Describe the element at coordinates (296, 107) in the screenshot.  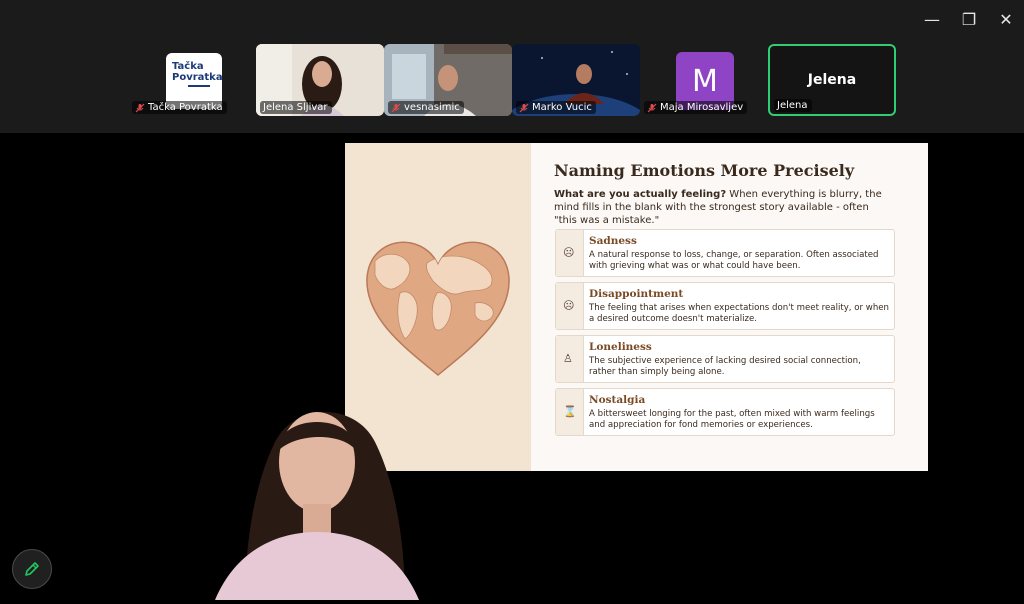
I see `participant-name-chip: Jelena Sljivar` at that location.